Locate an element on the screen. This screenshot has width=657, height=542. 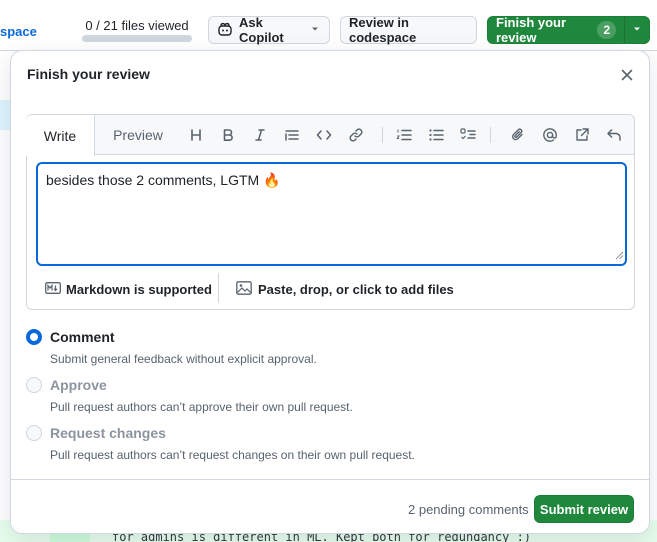
editor-toolbar: Write Preview is located at coordinates (330, 135).